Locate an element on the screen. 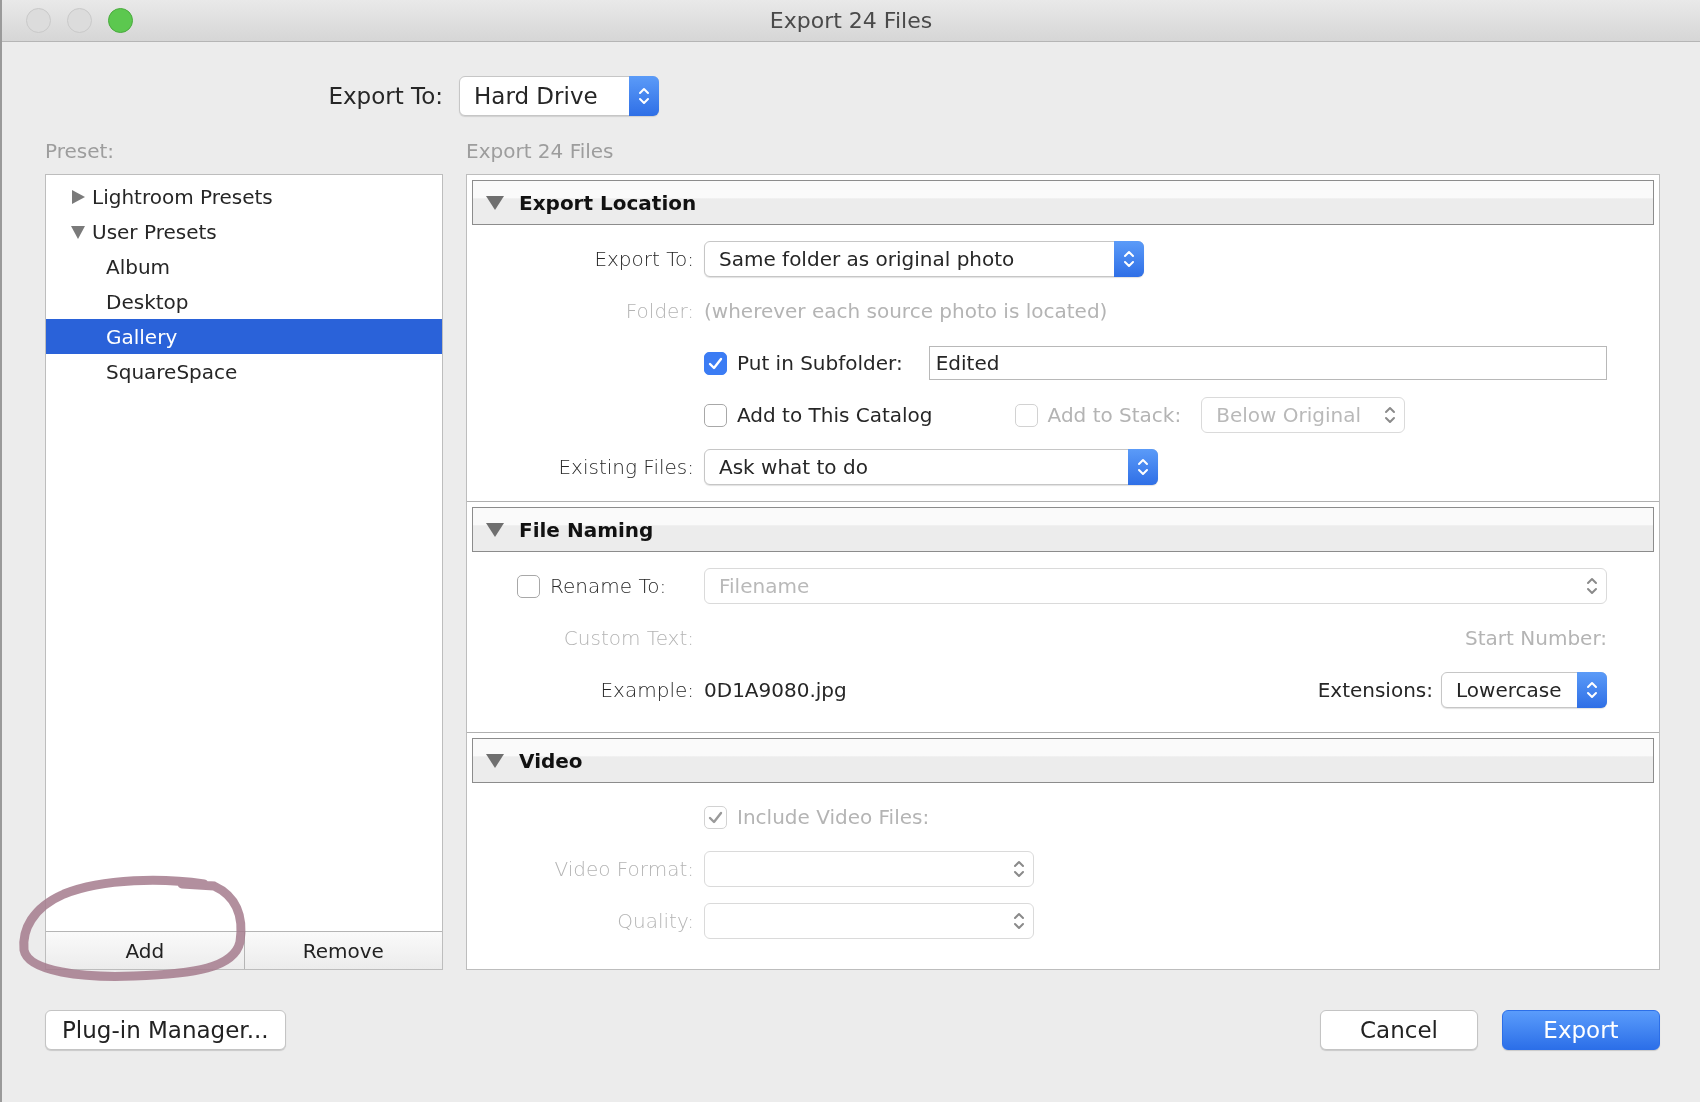  text-field: Edited is located at coordinates (1267, 363).